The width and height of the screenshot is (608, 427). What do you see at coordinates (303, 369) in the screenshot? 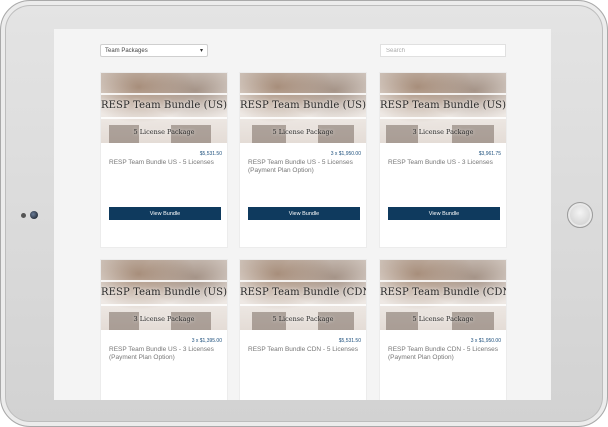
I see `product-name: RESP Team Bundle CDN - 5 Licenses` at bounding box center [303, 369].